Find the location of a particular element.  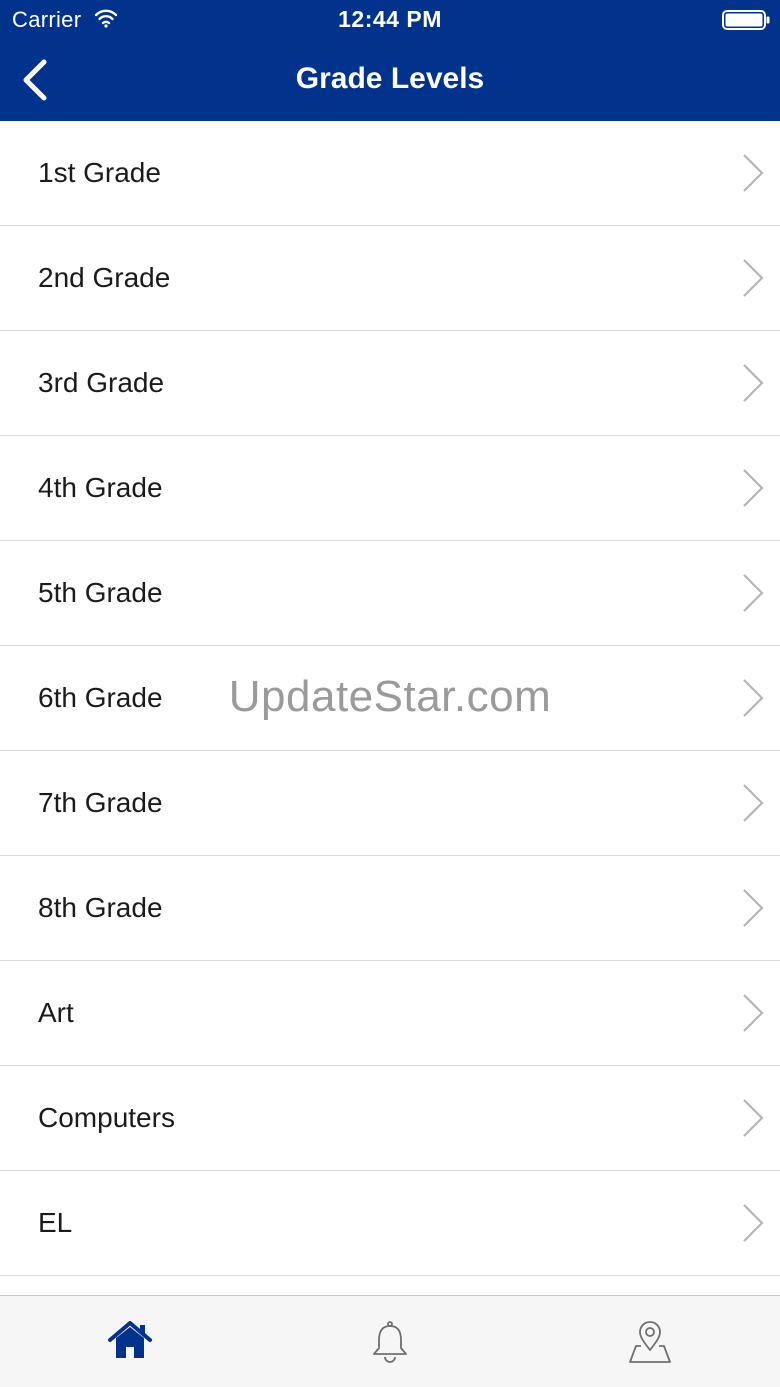

map-pin-icon is located at coordinates (650, 1342).